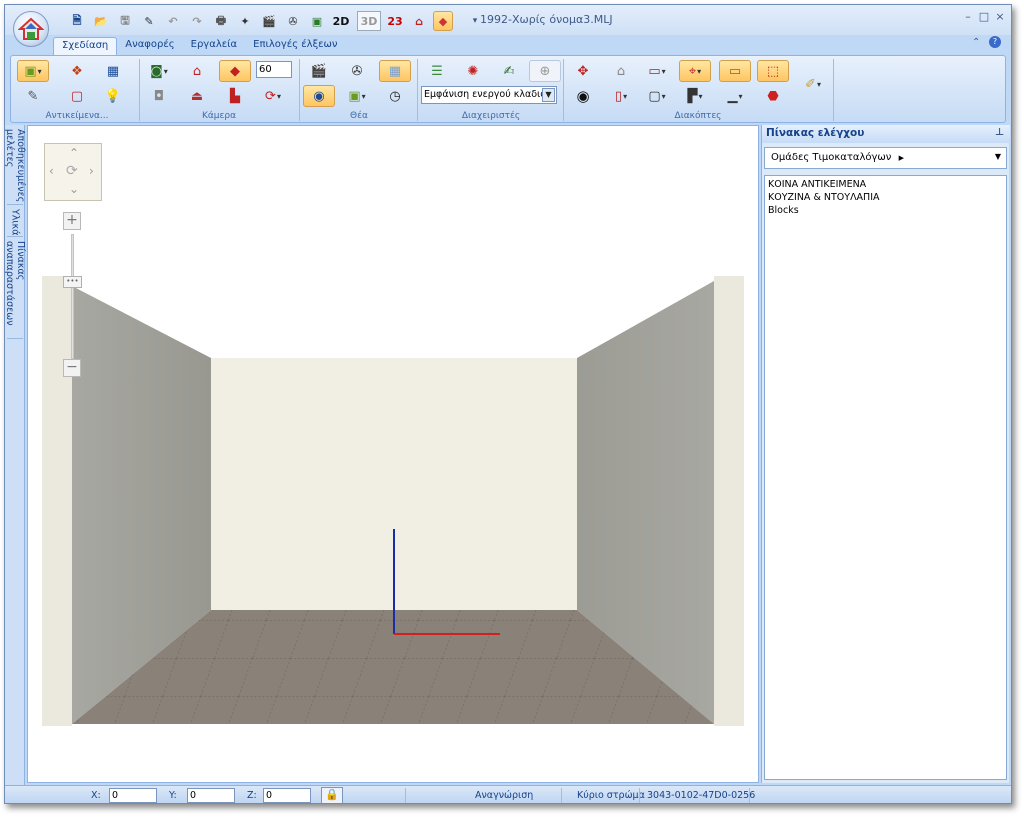  I want to click on navigation-control: ⌃ ‹ › ⌄ ⟳, so click(73, 172).